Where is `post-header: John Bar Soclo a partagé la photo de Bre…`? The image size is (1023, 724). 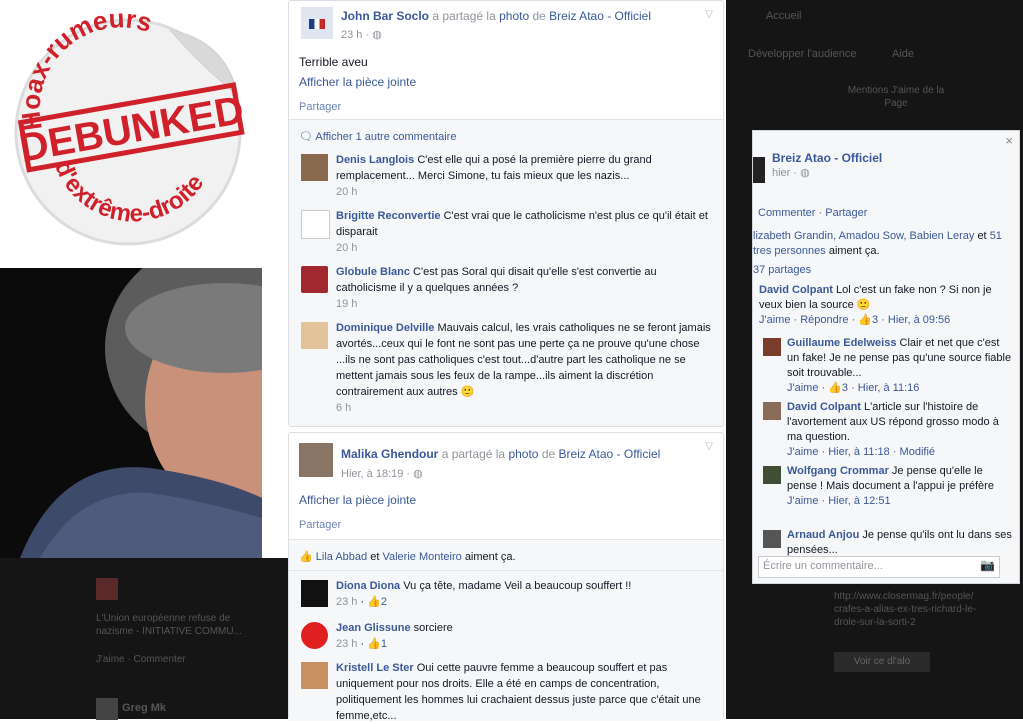 post-header: John Bar Soclo a partagé la photo de Bre… is located at coordinates (496, 16).